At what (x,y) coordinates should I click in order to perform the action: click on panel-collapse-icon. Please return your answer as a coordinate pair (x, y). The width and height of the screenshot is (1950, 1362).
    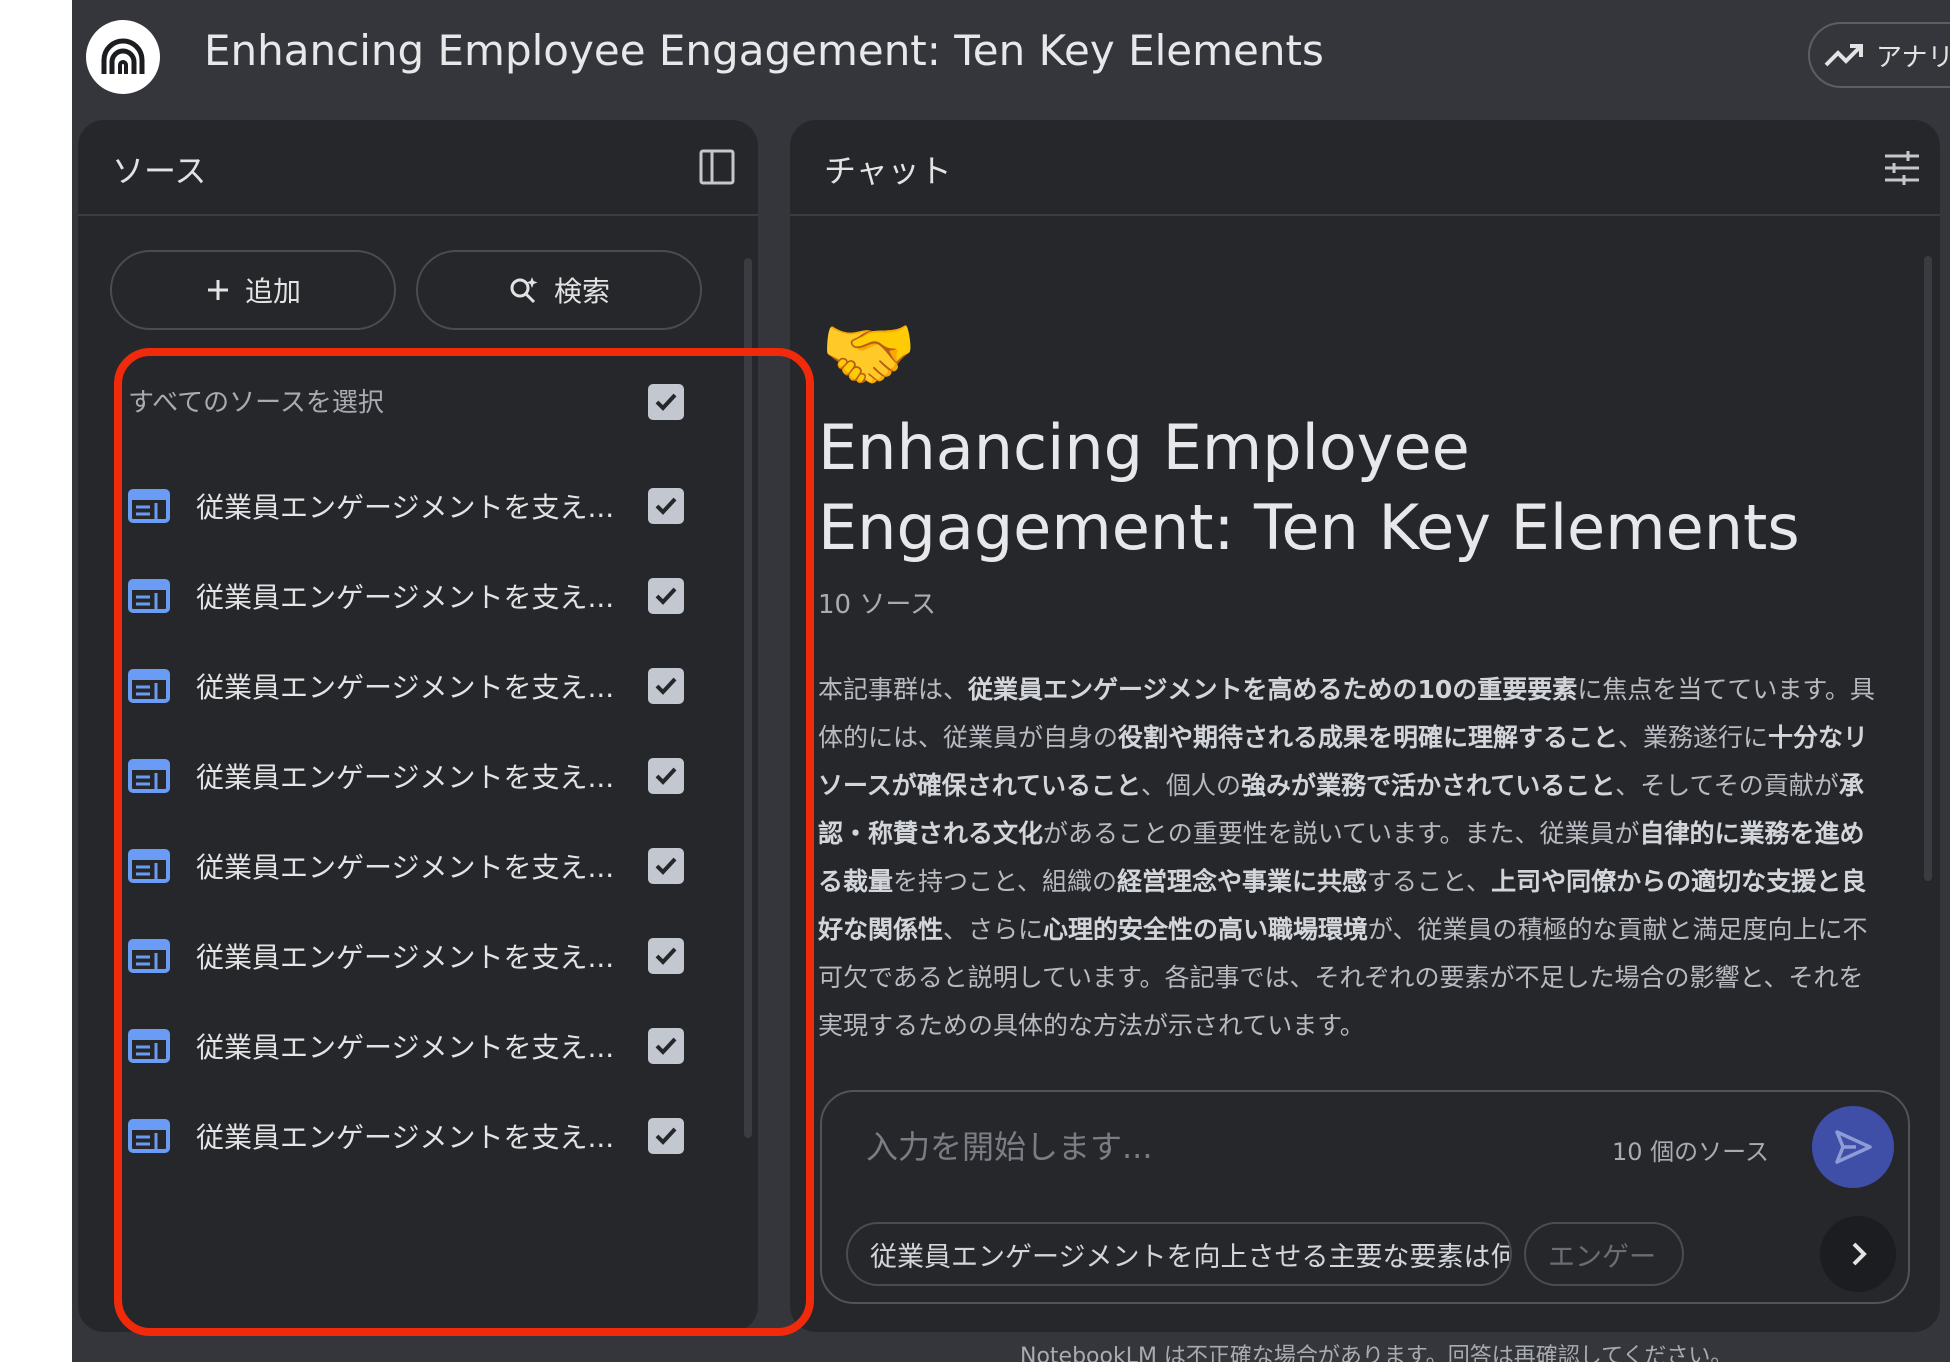
    Looking at the image, I should click on (717, 169).